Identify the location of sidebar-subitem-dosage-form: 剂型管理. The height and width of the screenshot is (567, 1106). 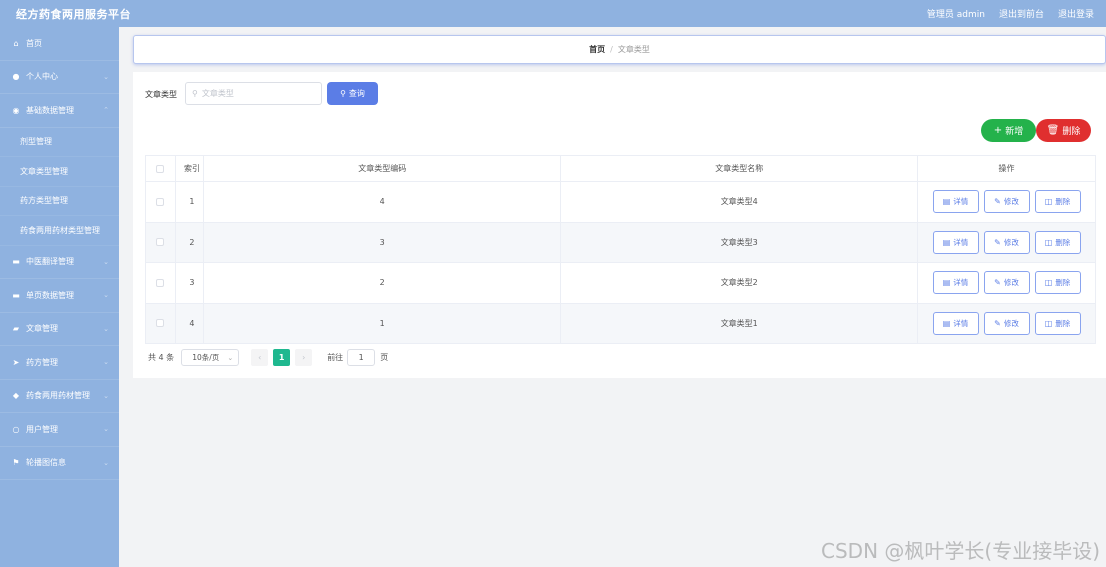
(59, 142).